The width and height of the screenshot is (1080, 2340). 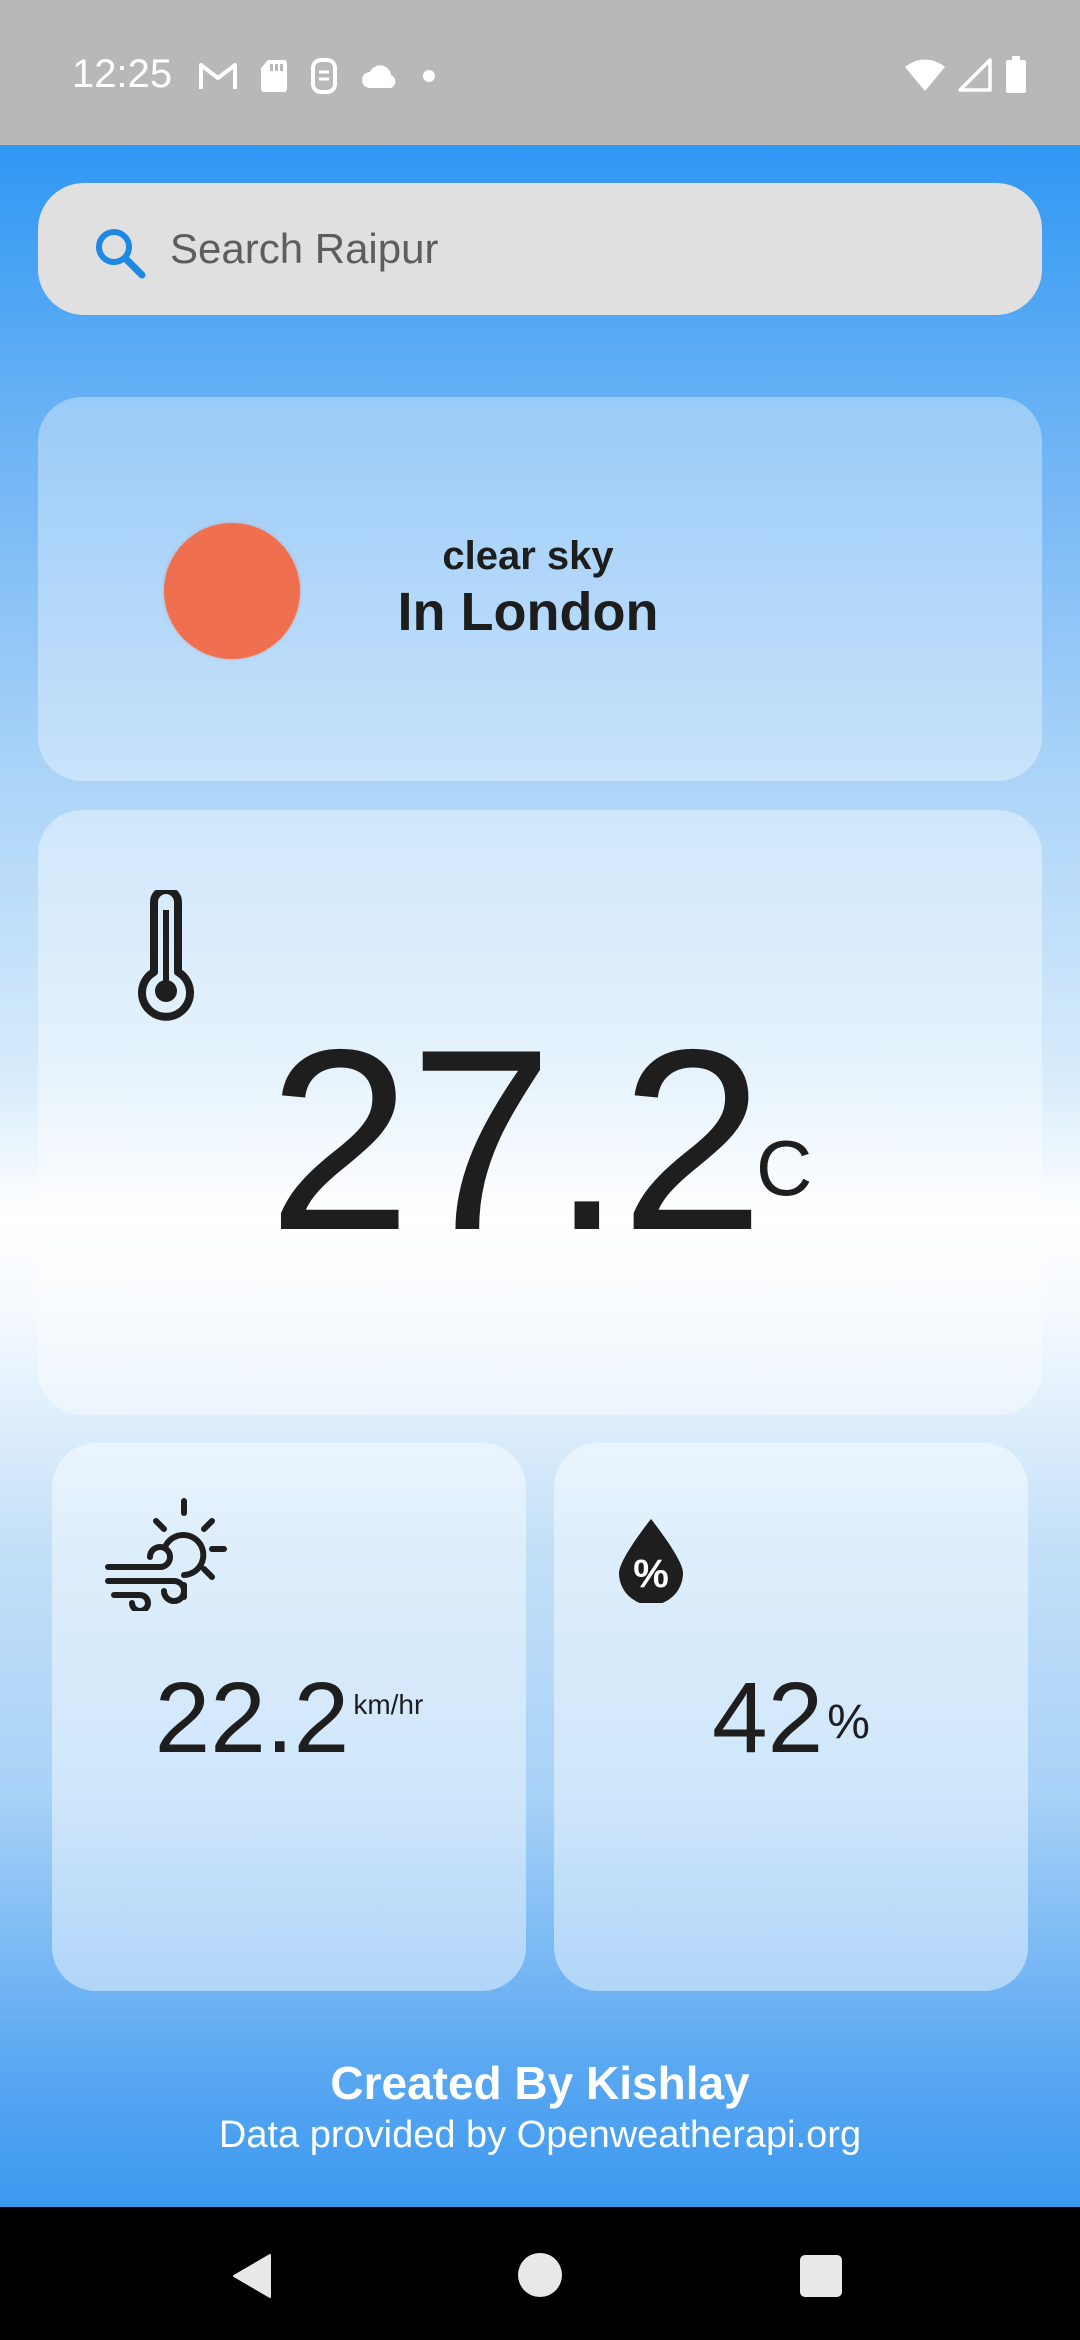 I want to click on wind-card: 22.2 km/hr, so click(x=289, y=1717).